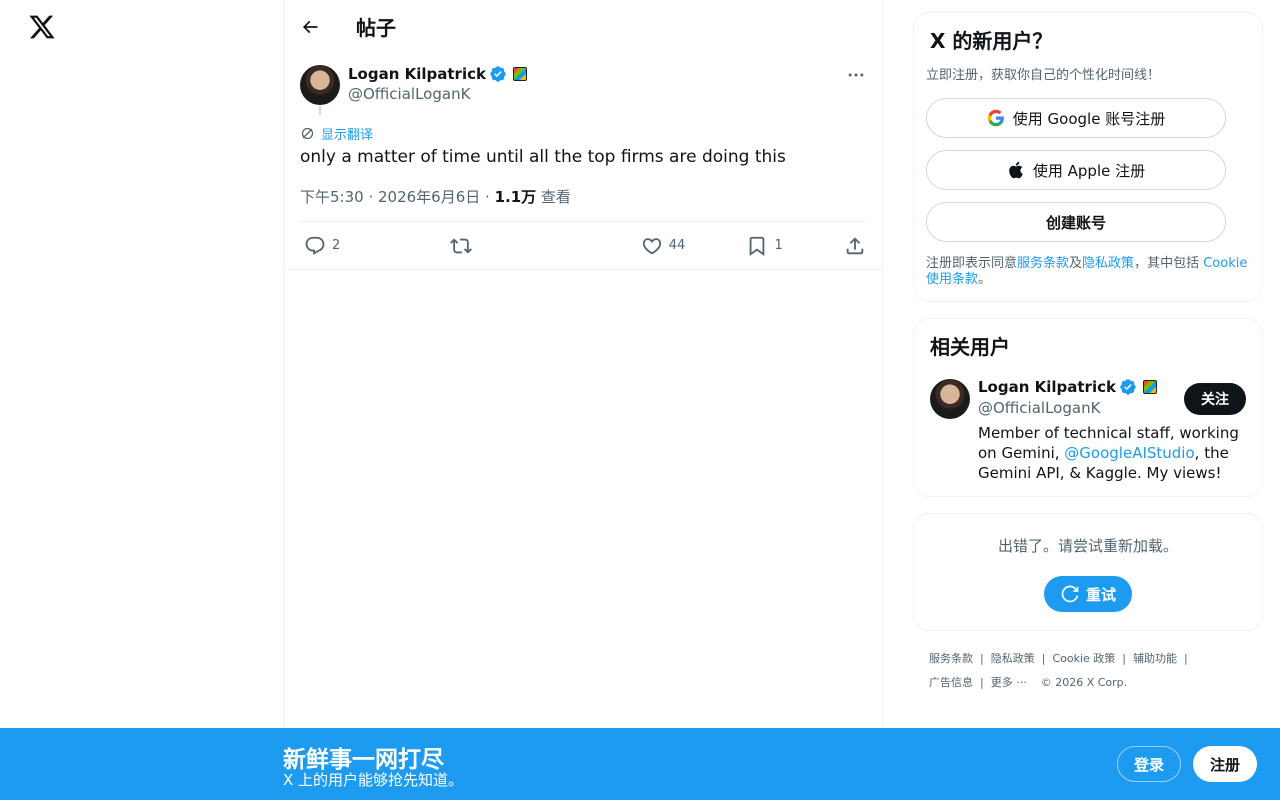  What do you see at coordinates (1088, 572) in the screenshot?
I see `error-card: 出错了。请尝试重新加载。 重试` at bounding box center [1088, 572].